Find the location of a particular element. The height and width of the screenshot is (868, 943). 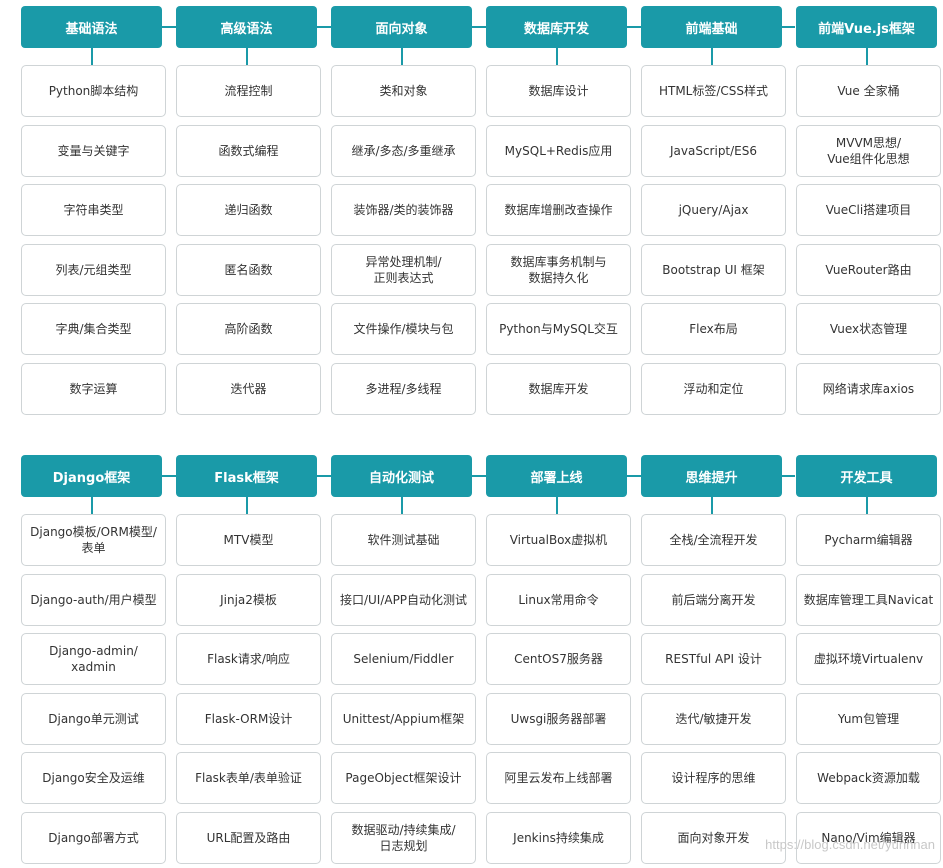

topic-box: URL配置及路由 is located at coordinates (248, 838).